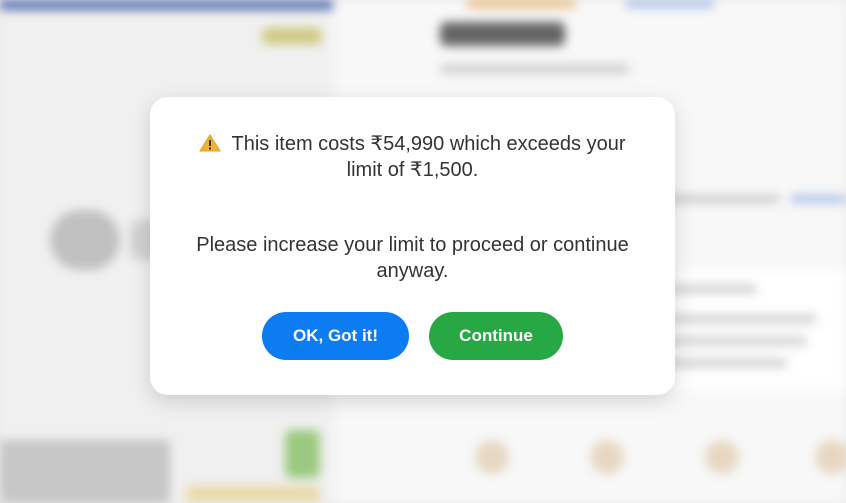 The height and width of the screenshot is (503, 846). I want to click on continue-button: Continue, so click(496, 336).